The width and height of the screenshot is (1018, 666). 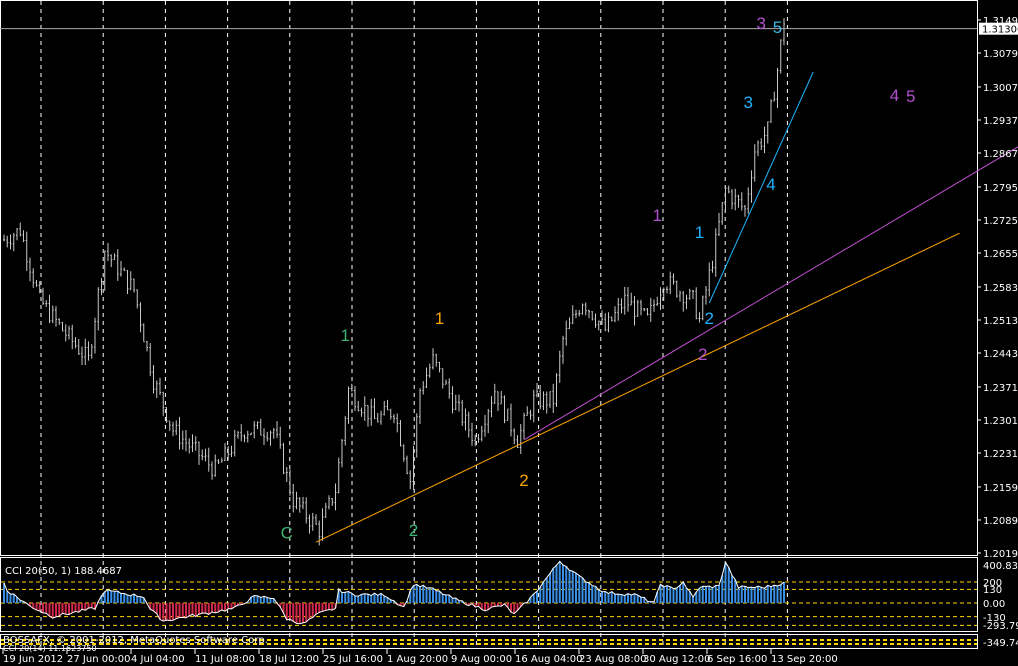 What do you see at coordinates (612, 659) in the screenshot?
I see `time-tick-label: 23 Aug 08:00` at bounding box center [612, 659].